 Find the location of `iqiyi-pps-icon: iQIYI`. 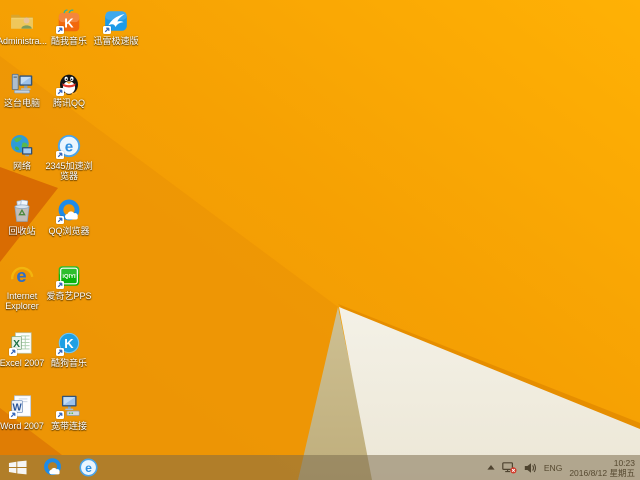

iqiyi-pps-icon: iQIYI is located at coordinates (69, 276).